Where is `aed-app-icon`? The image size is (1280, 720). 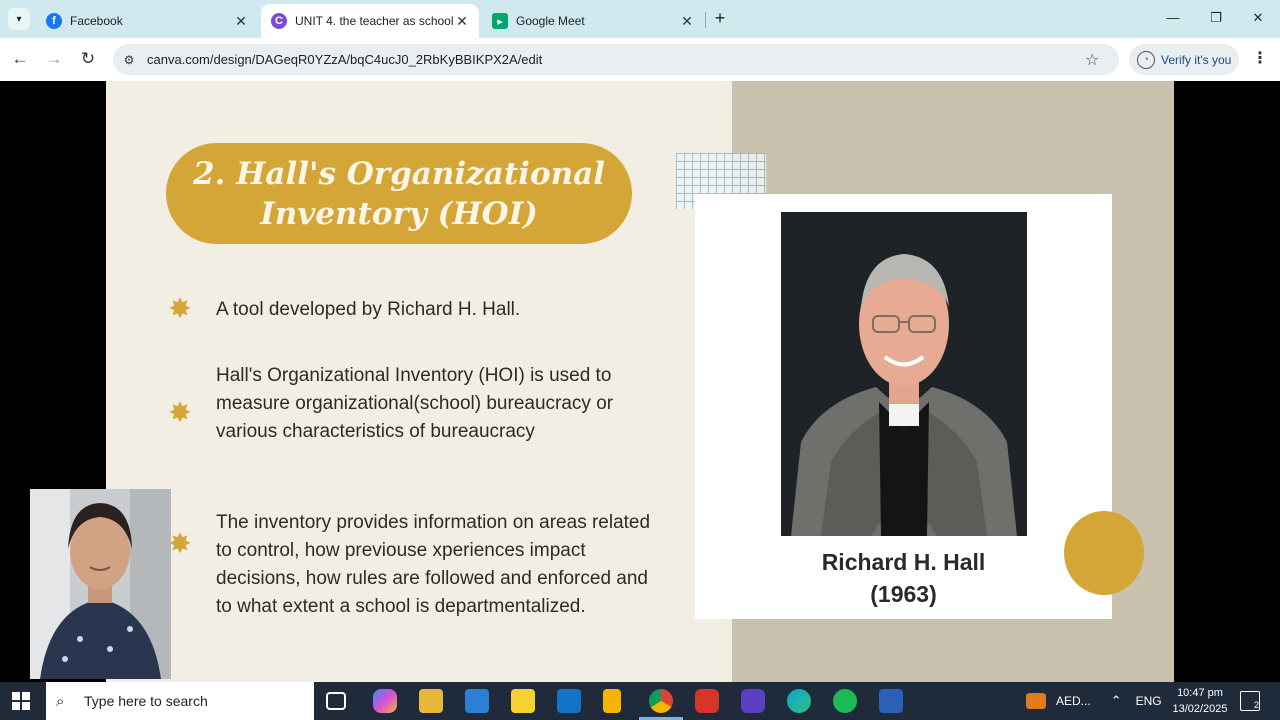
aed-app-icon is located at coordinates (1036, 701).